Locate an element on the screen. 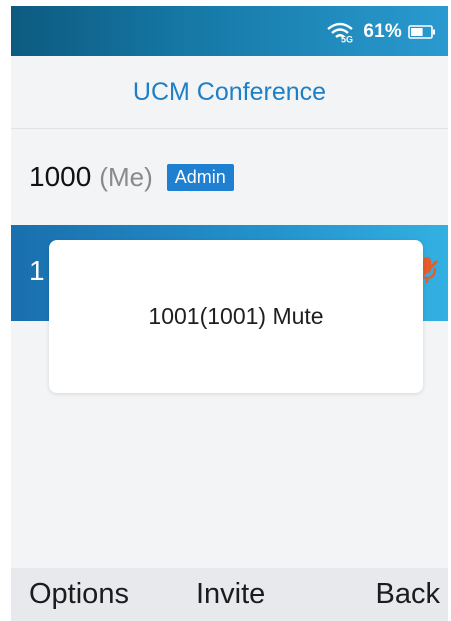 The image size is (451, 621). wifi-5g-icon: 5G is located at coordinates (340, 33).